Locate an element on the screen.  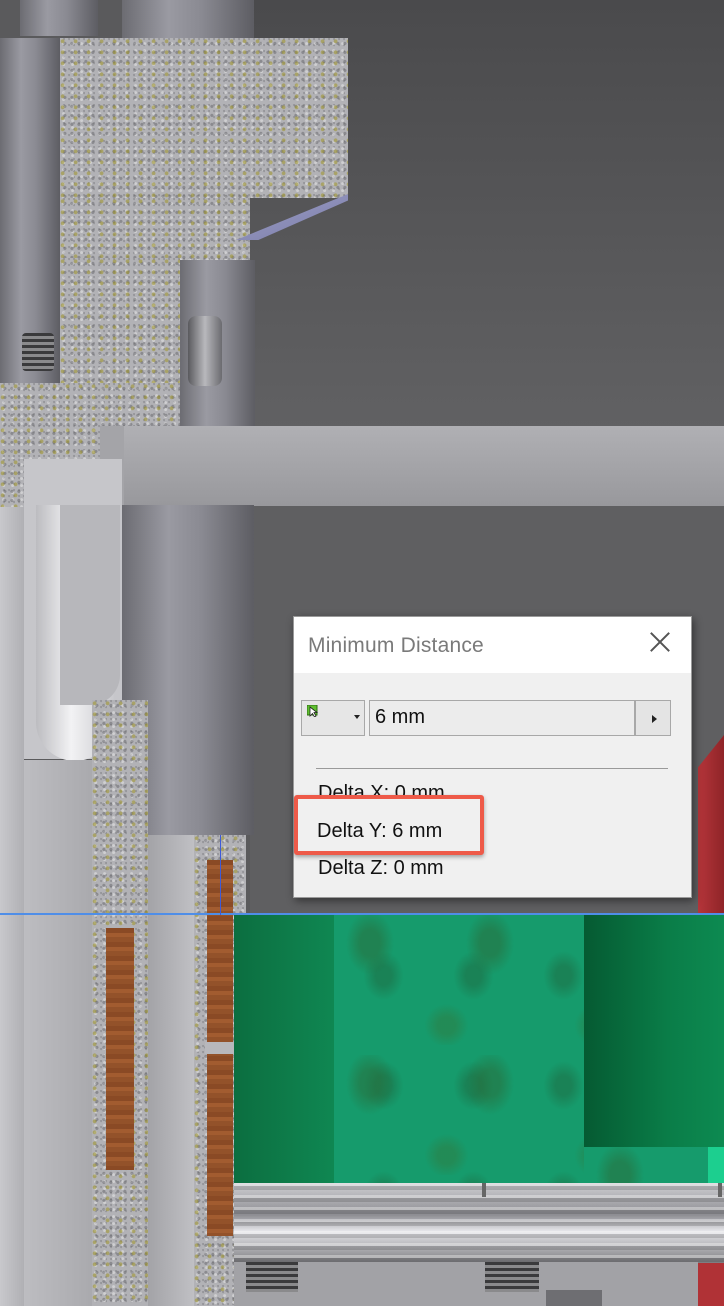
horizontal-rail is located at coordinates (412, 466).